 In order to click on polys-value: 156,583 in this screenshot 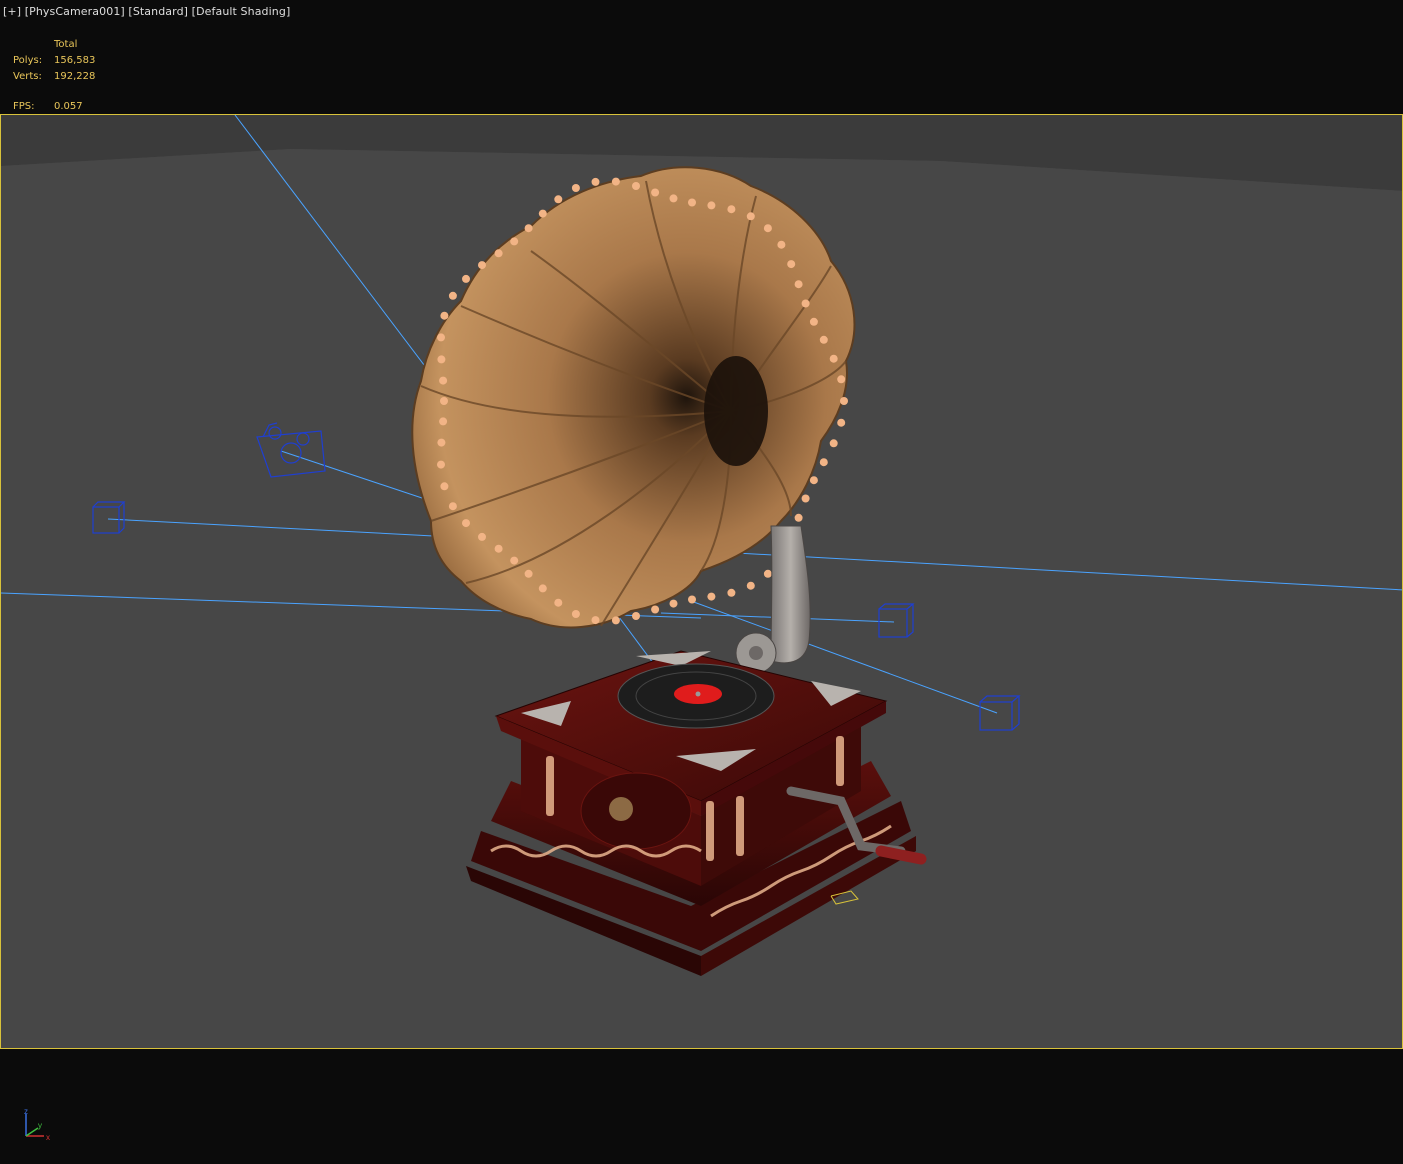, I will do `click(75, 60)`.